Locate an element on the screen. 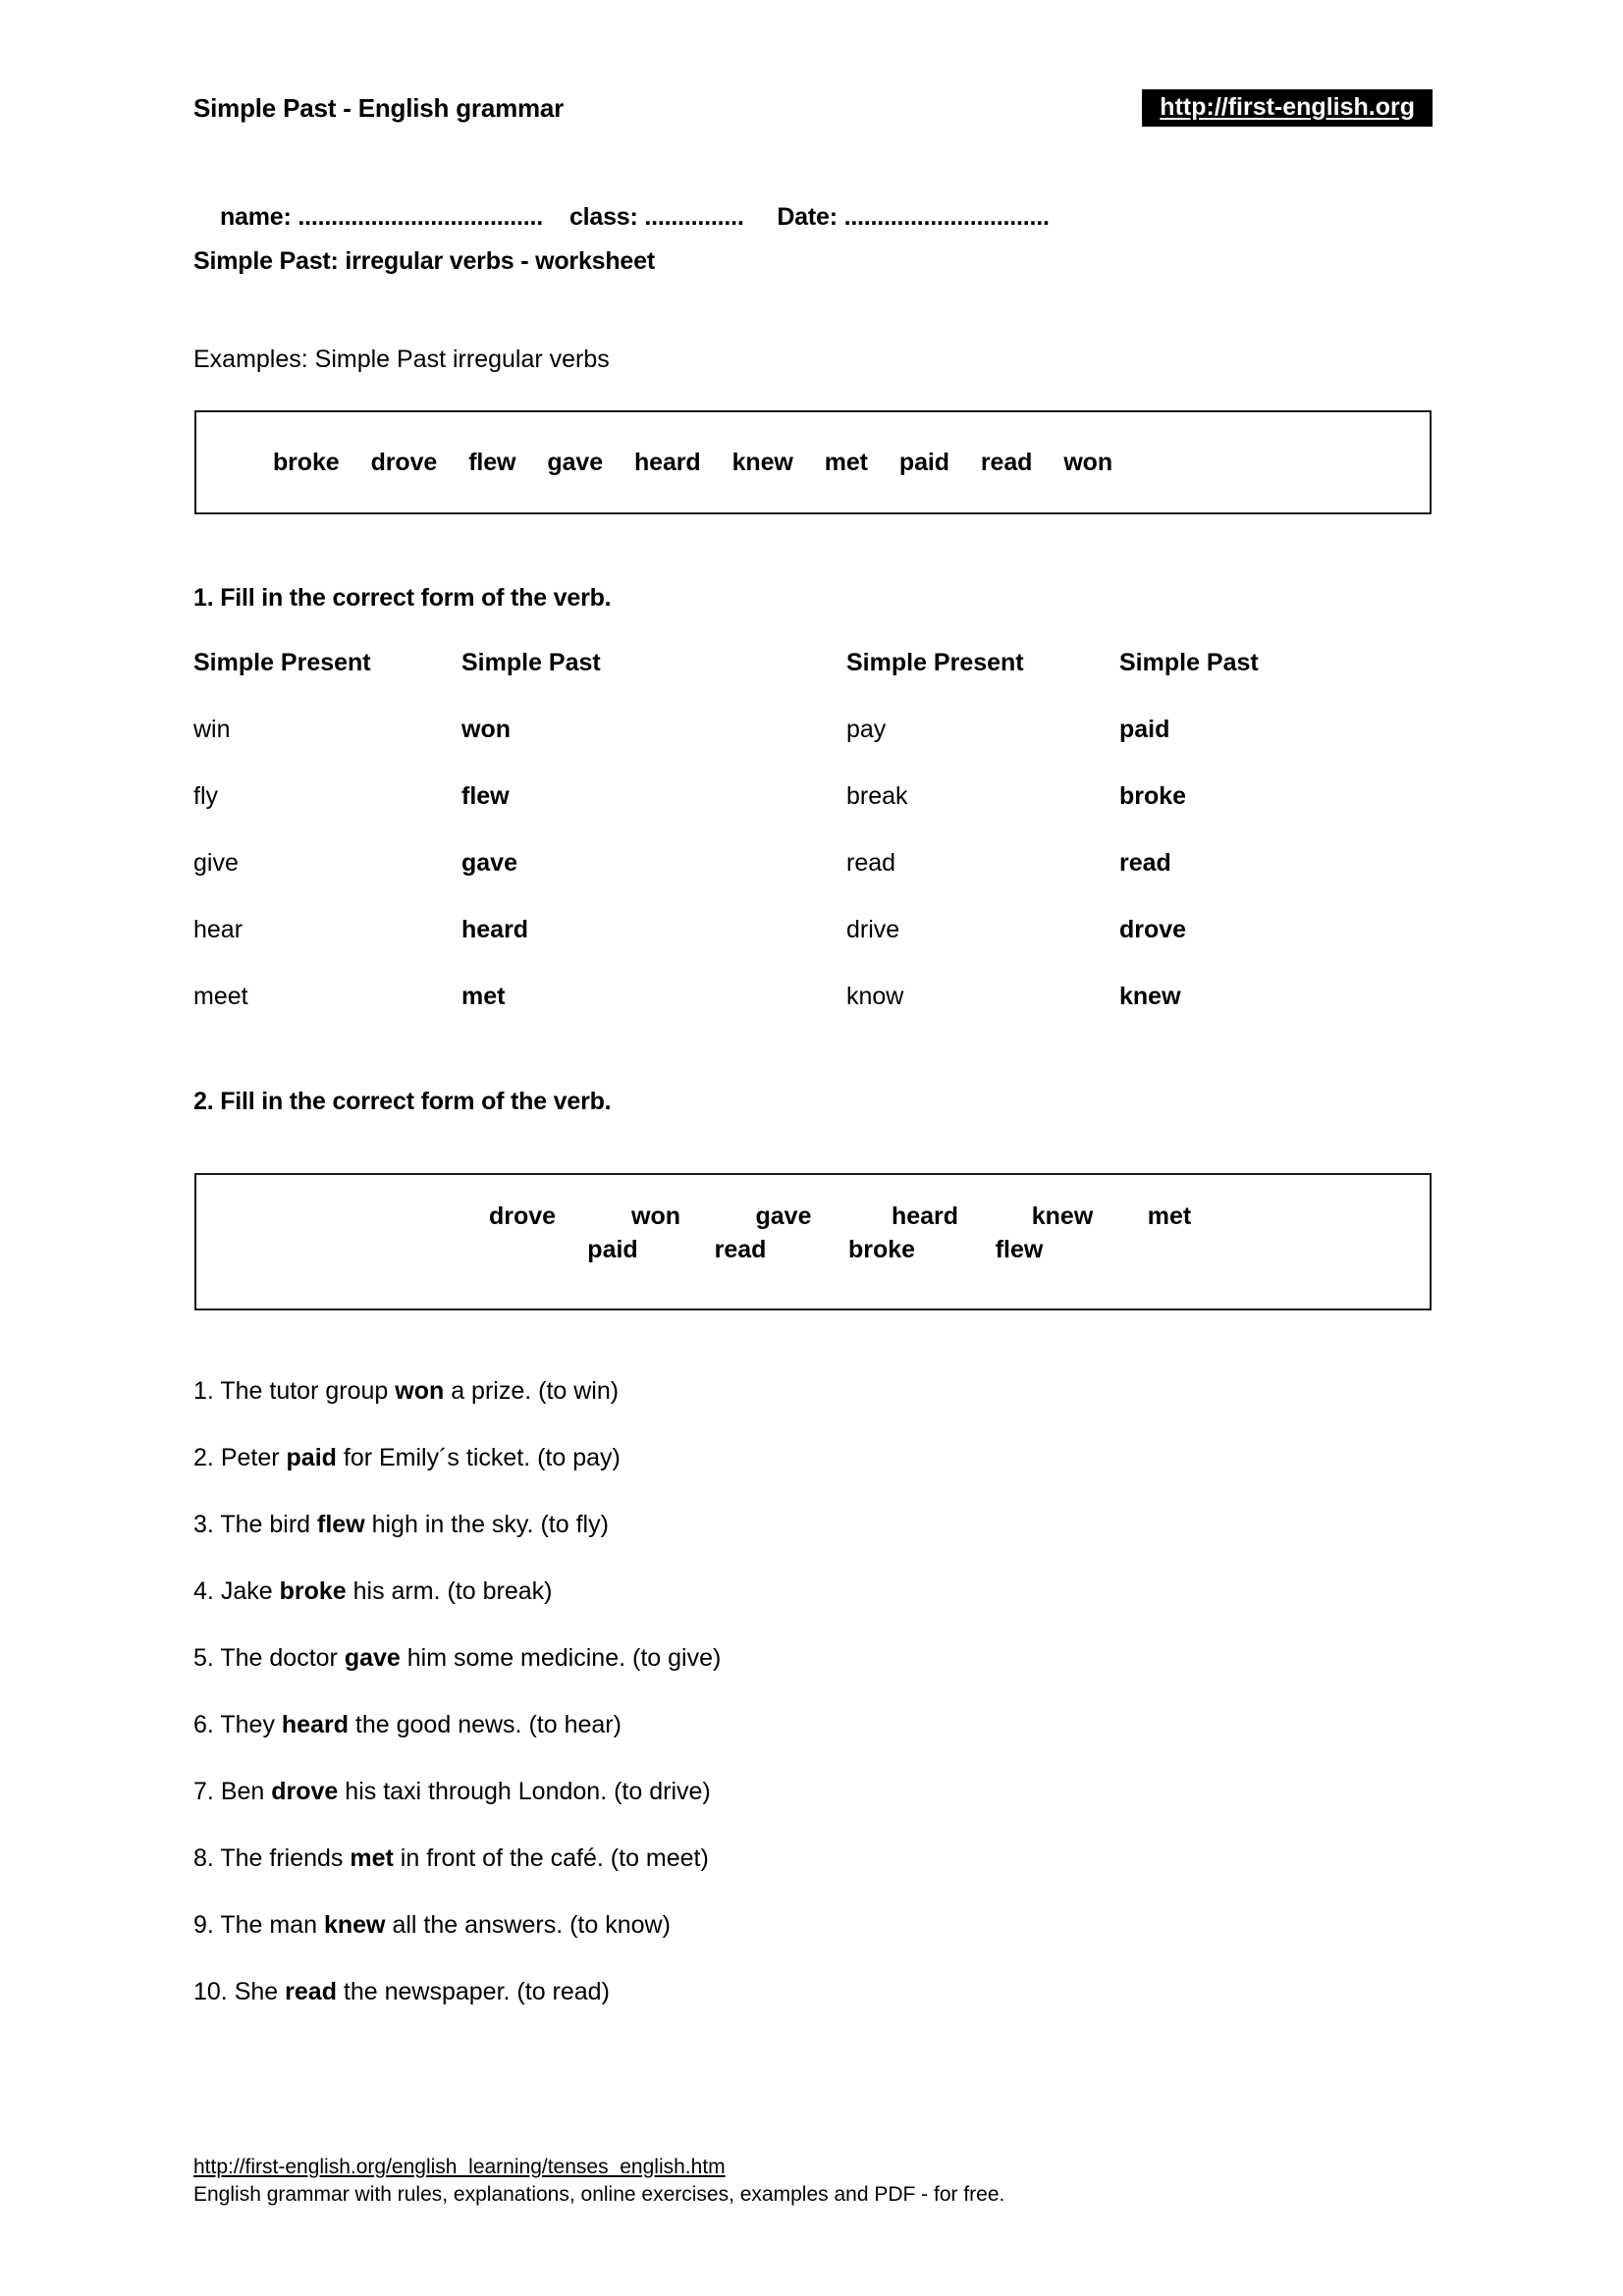  worksheet-subtitle: Simple Past: irregular verbs - worksheet is located at coordinates (424, 261).